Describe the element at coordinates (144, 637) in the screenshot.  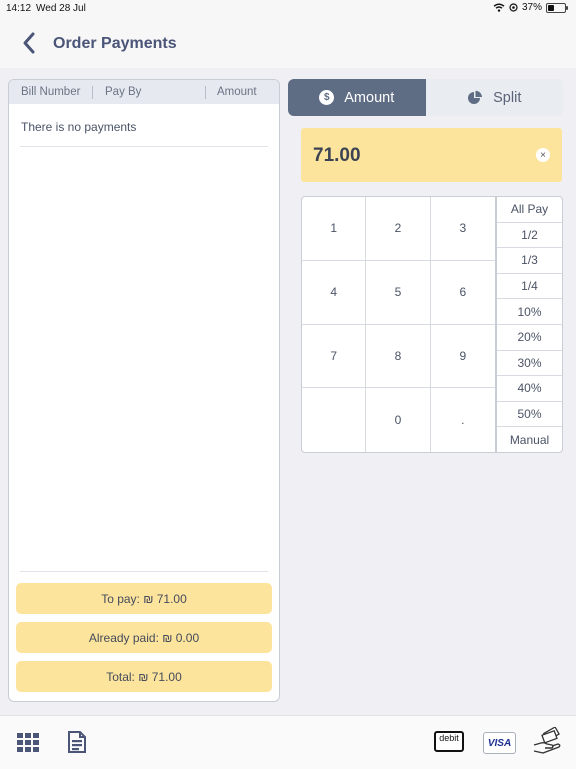
I see `already-paid-button: Already paid: ₪ 0.00` at that location.